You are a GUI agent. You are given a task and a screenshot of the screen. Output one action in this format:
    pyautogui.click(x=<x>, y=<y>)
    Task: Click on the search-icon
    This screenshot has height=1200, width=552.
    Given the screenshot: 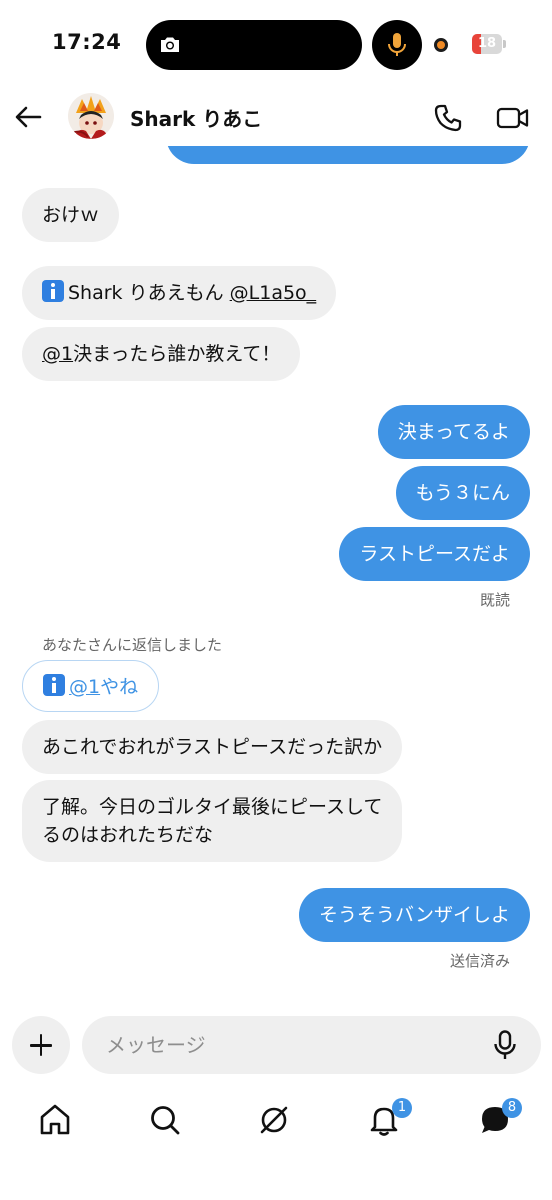 What is the action you would take?
    pyautogui.click(x=165, y=1120)
    